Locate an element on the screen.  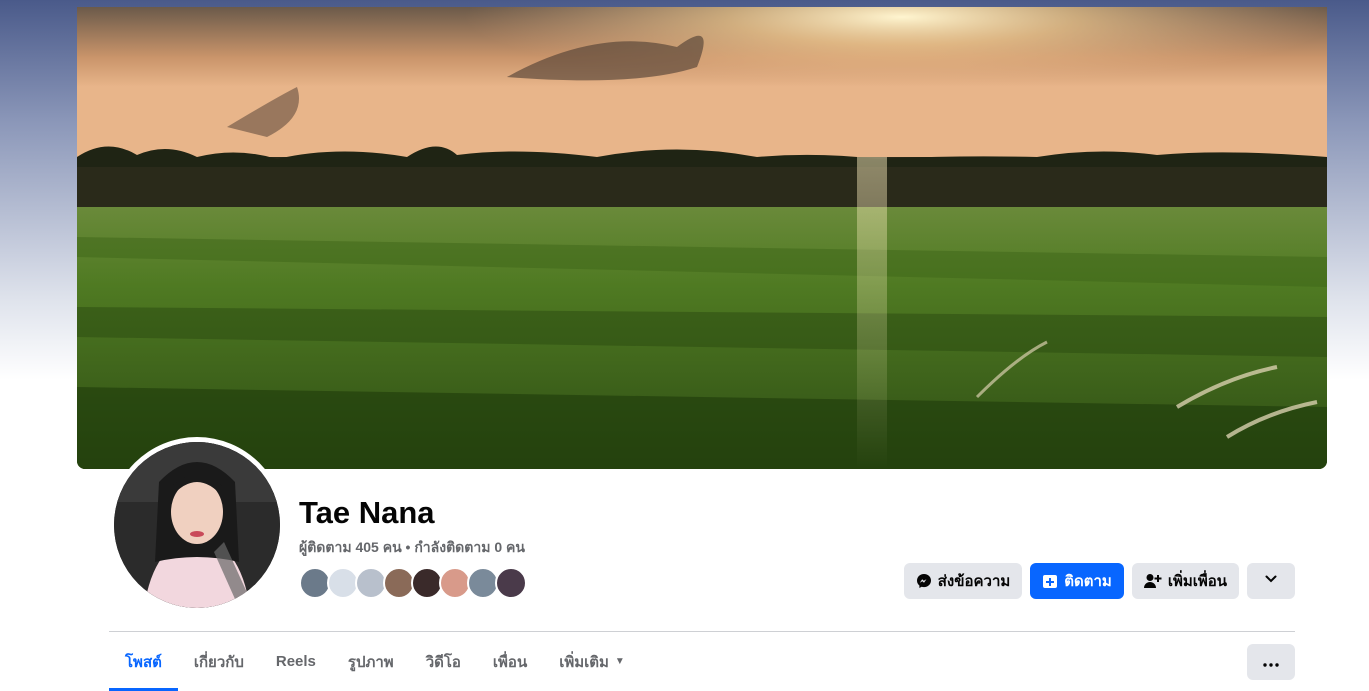
messenger-icon is located at coordinates (924, 581).